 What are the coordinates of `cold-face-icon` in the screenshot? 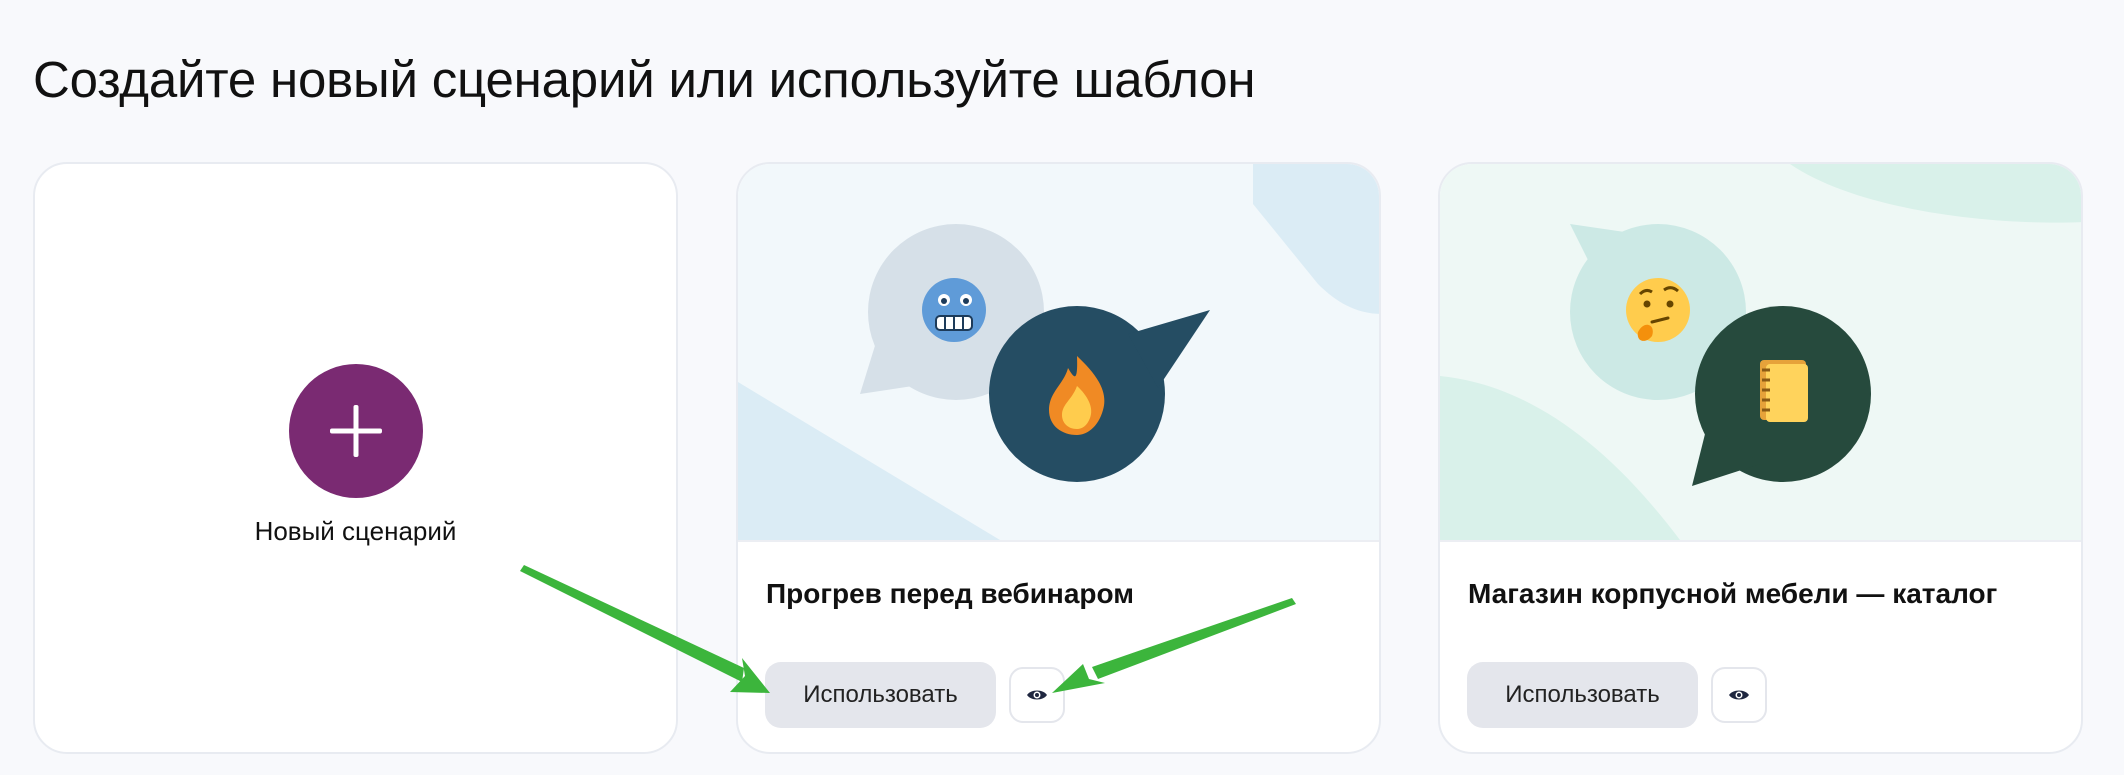 It's located at (954, 310).